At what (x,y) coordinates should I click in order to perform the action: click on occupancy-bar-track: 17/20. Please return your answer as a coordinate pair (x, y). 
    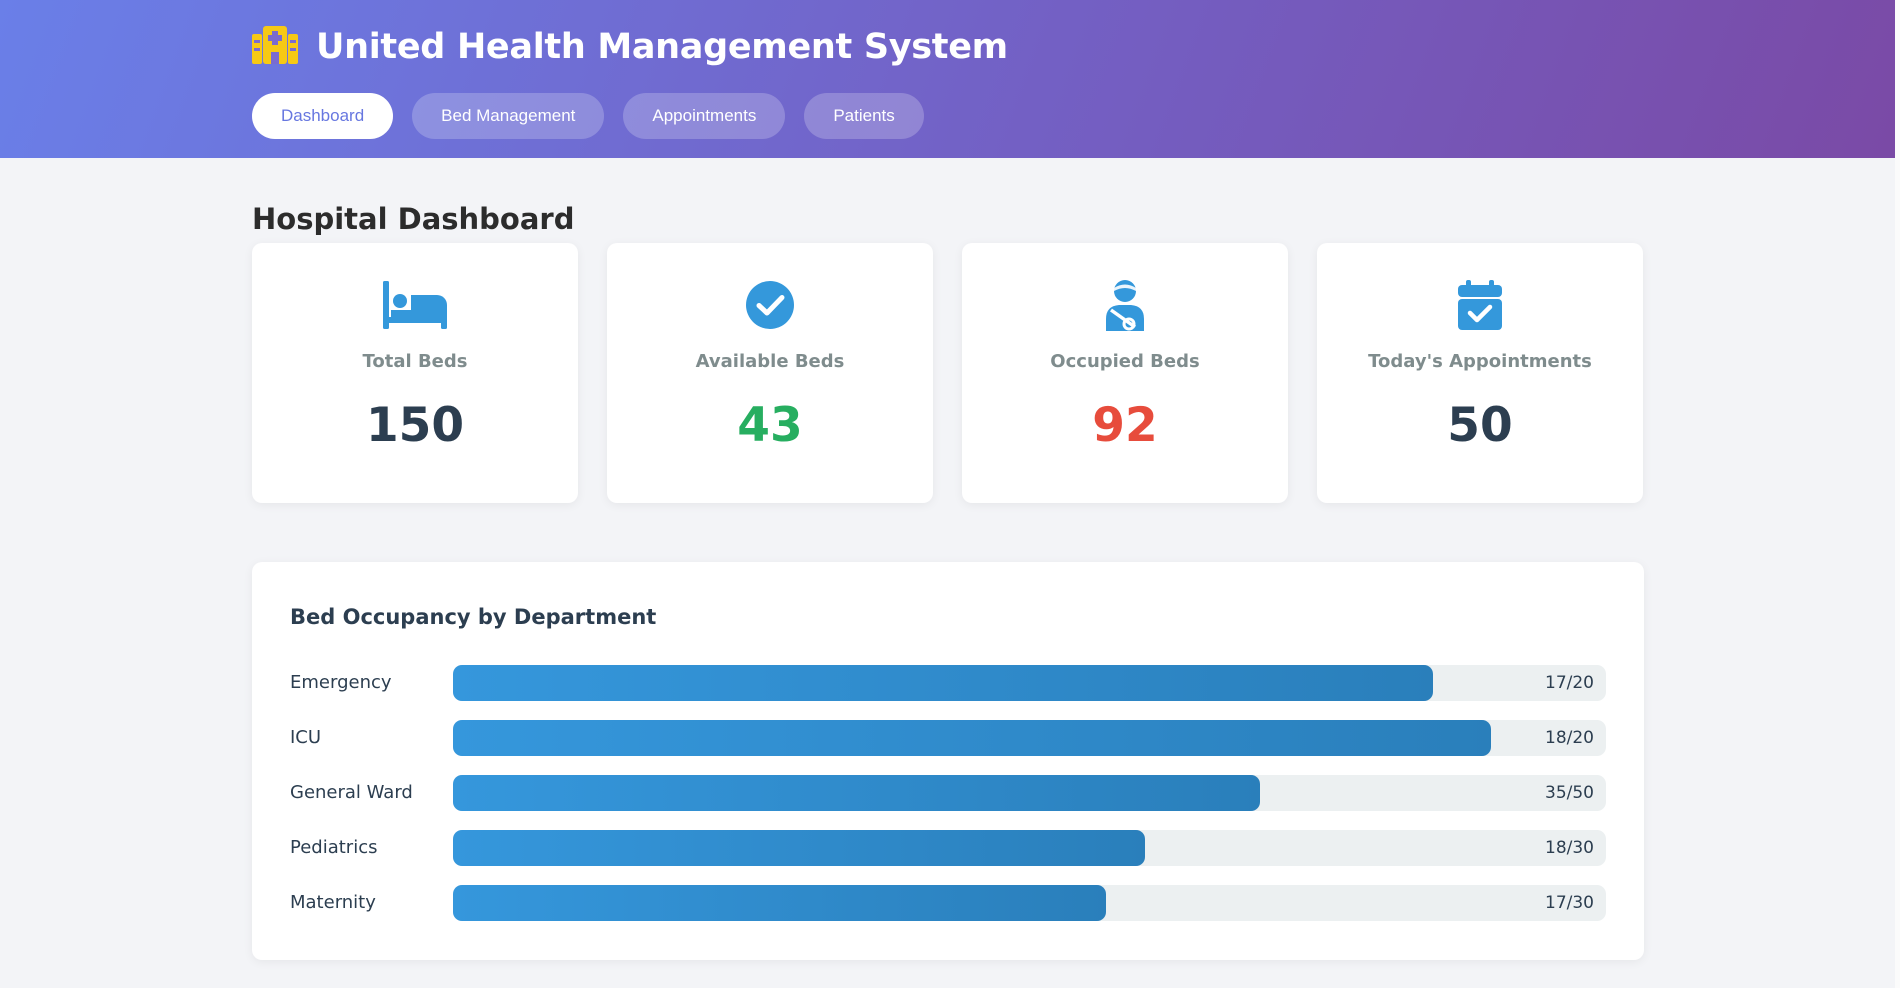
    Looking at the image, I should click on (1029, 683).